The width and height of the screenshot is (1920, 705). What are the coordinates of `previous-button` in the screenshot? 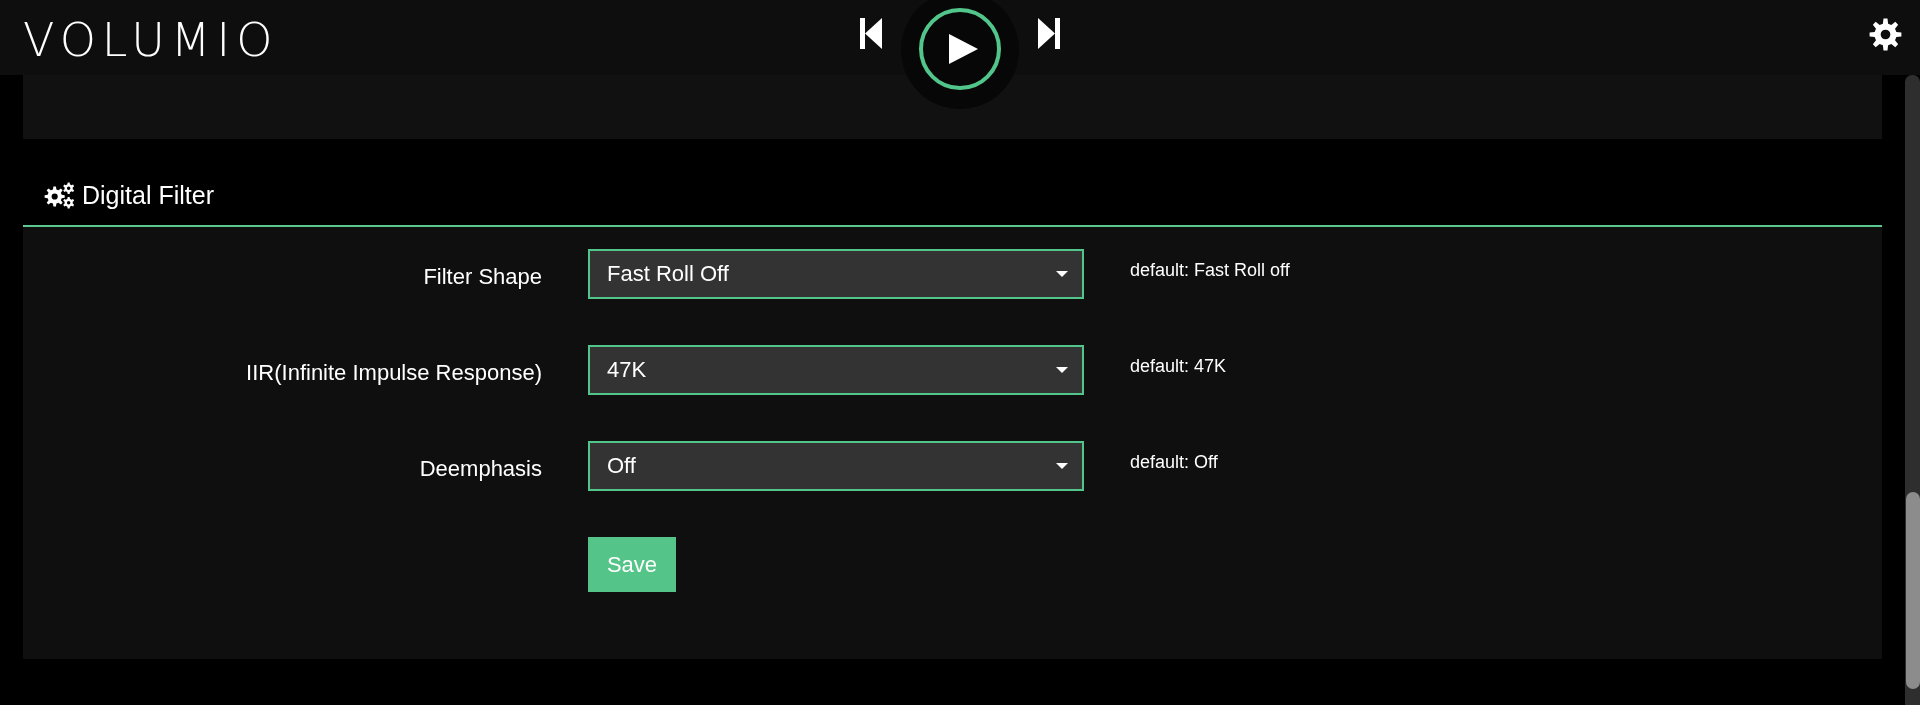 It's located at (871, 33).